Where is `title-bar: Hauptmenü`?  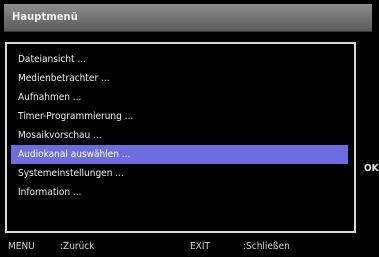
title-bar: Hauptmenü is located at coordinates (188, 18).